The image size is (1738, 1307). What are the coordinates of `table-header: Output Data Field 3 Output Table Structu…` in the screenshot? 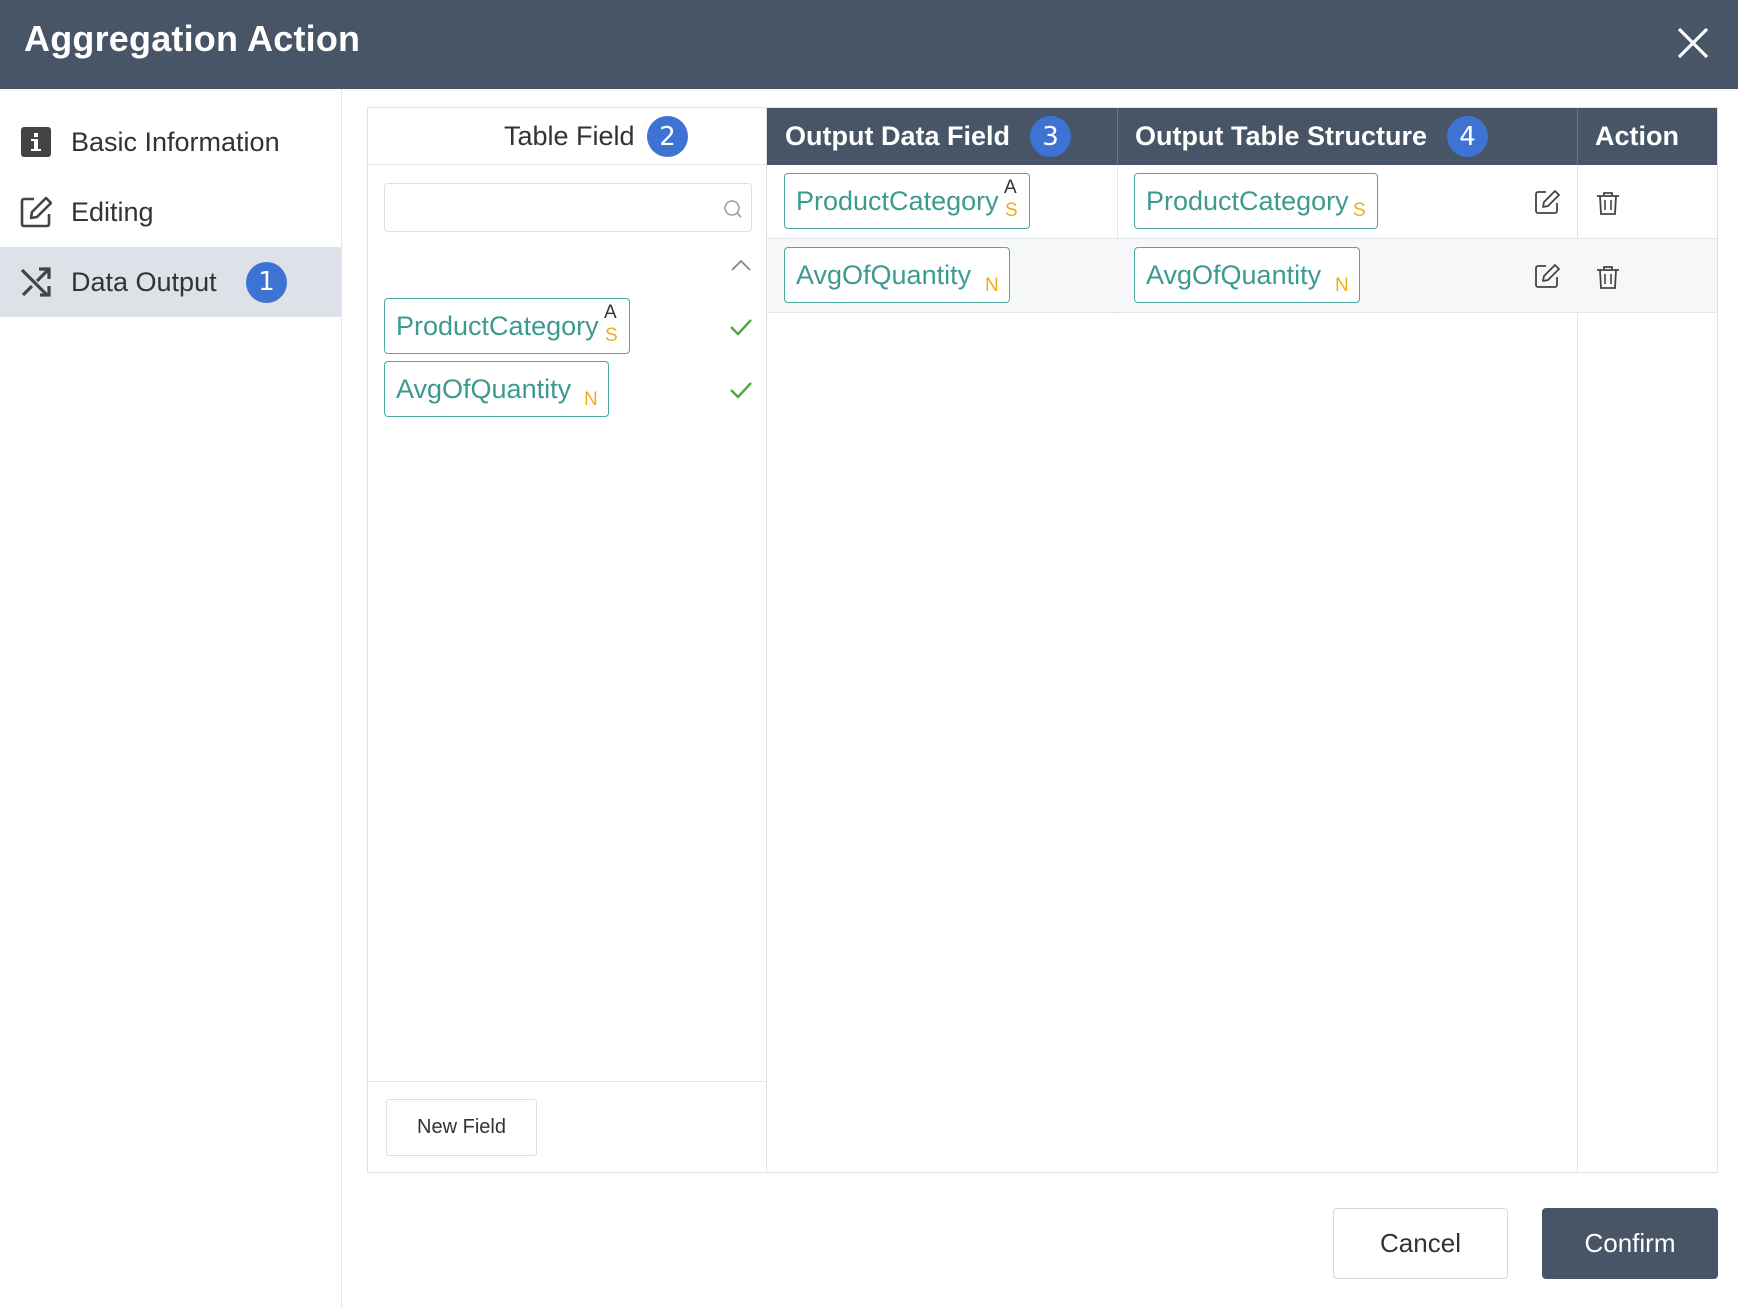 It's located at (1242, 136).